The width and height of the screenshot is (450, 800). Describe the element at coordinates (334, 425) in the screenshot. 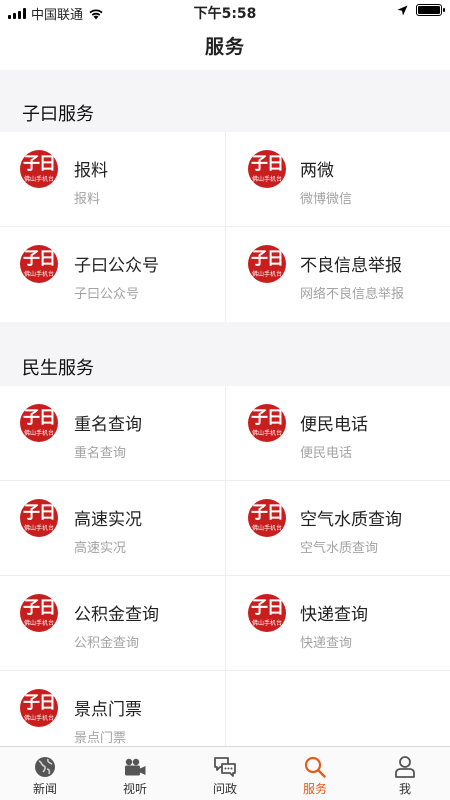

I see `service-item-title: 便民电话` at that location.